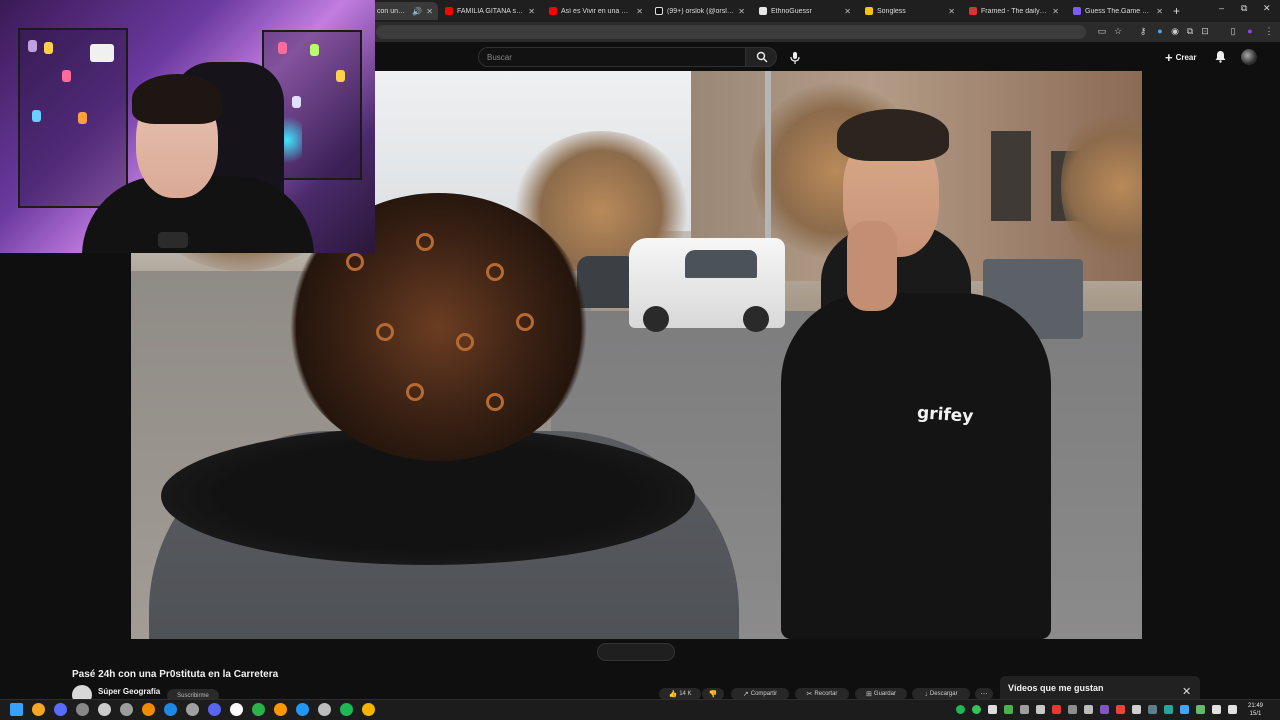  I want to click on clip-label: Recortar, so click(826, 694).